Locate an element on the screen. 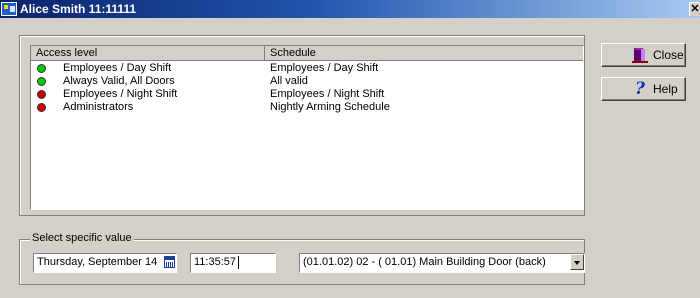 The height and width of the screenshot is (298, 700). list-item: Administrators Nightly Arming Schedule is located at coordinates (307, 107).